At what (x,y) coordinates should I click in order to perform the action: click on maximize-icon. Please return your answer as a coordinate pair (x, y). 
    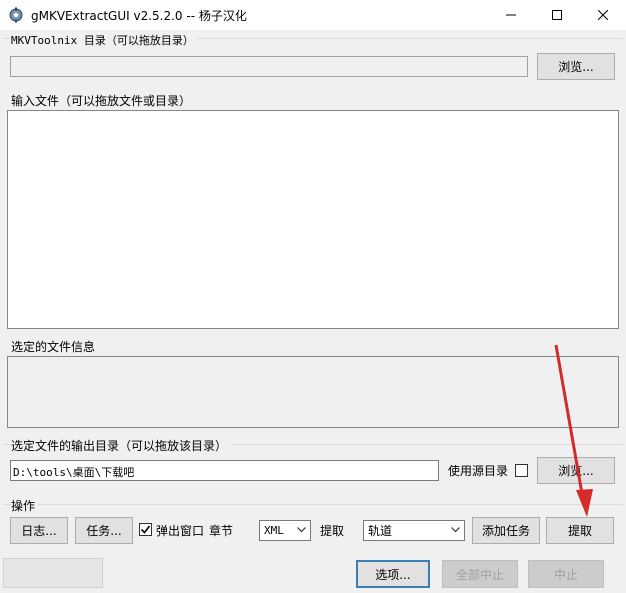
    Looking at the image, I should click on (557, 15).